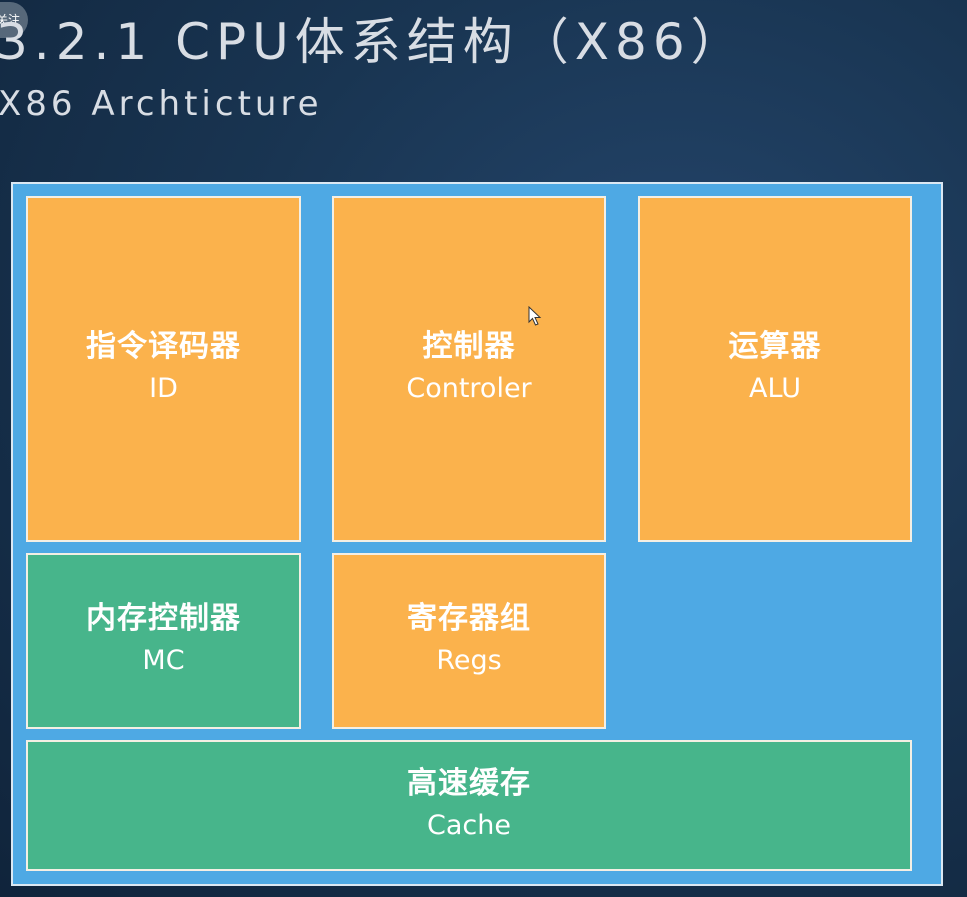 The height and width of the screenshot is (897, 967). I want to click on cache-label-en: Cache, so click(469, 825).